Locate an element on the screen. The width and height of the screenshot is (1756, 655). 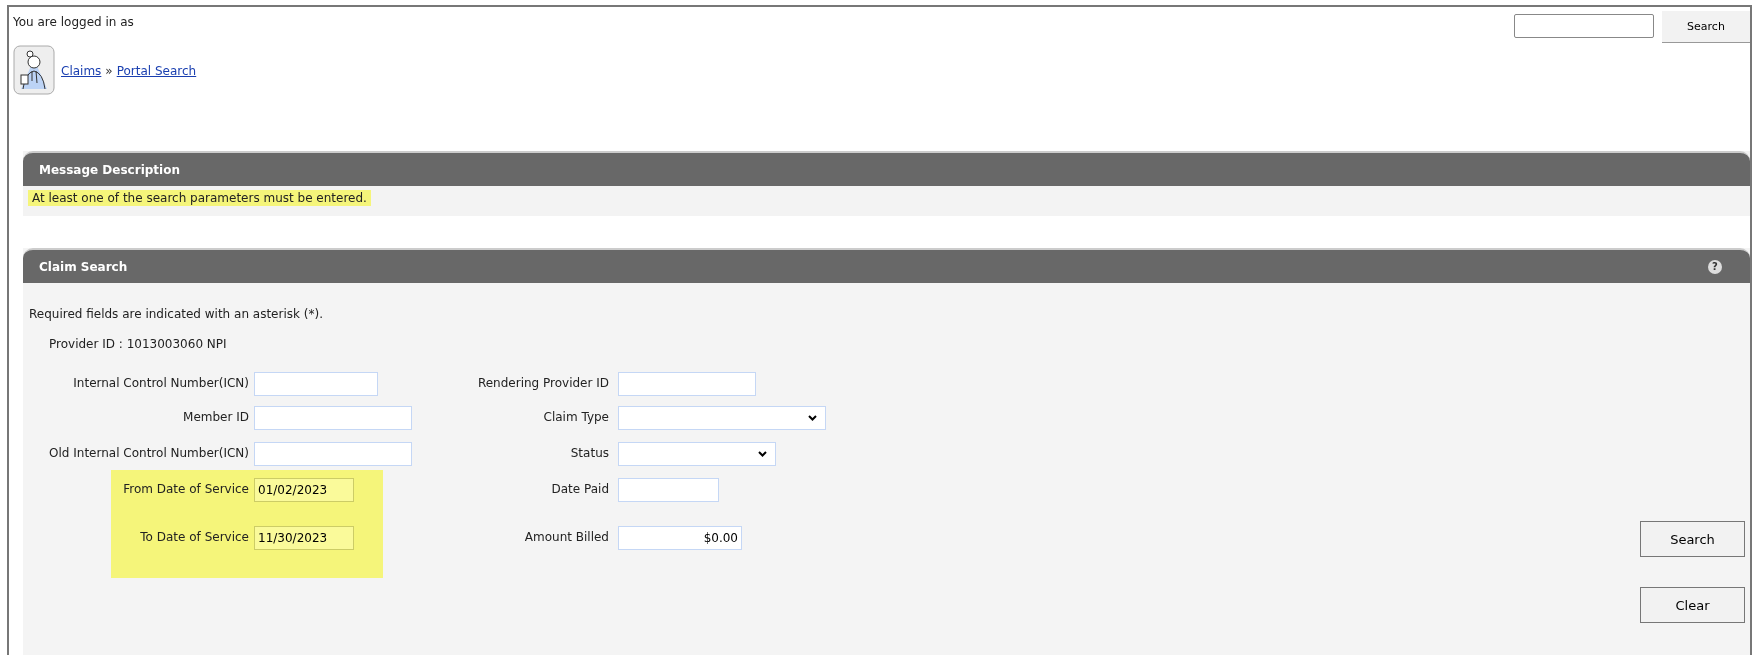
search-button: Search is located at coordinates (1706, 27).